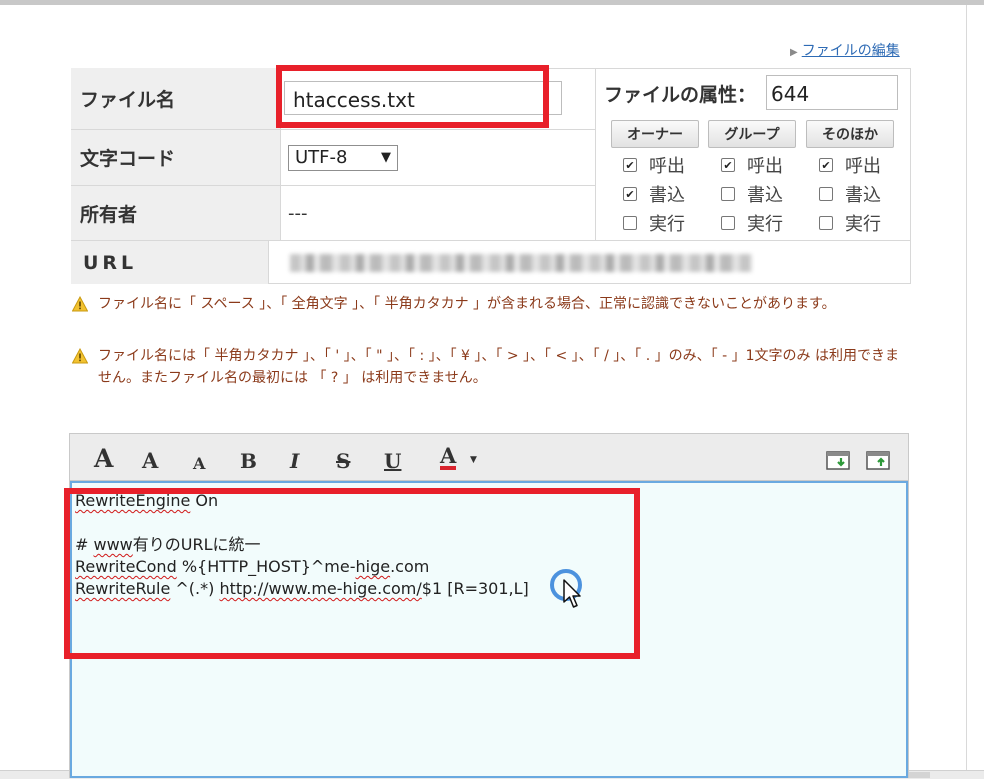  I want to click on owner-exec-checkbox: 実行, so click(654, 223).